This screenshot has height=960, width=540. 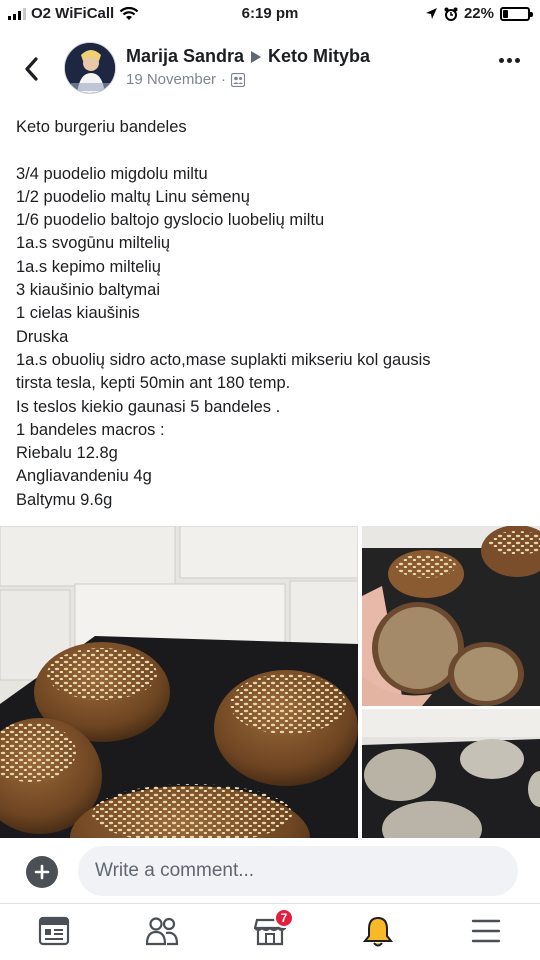 I want to click on bottom-nav: 7, so click(x=270, y=931).